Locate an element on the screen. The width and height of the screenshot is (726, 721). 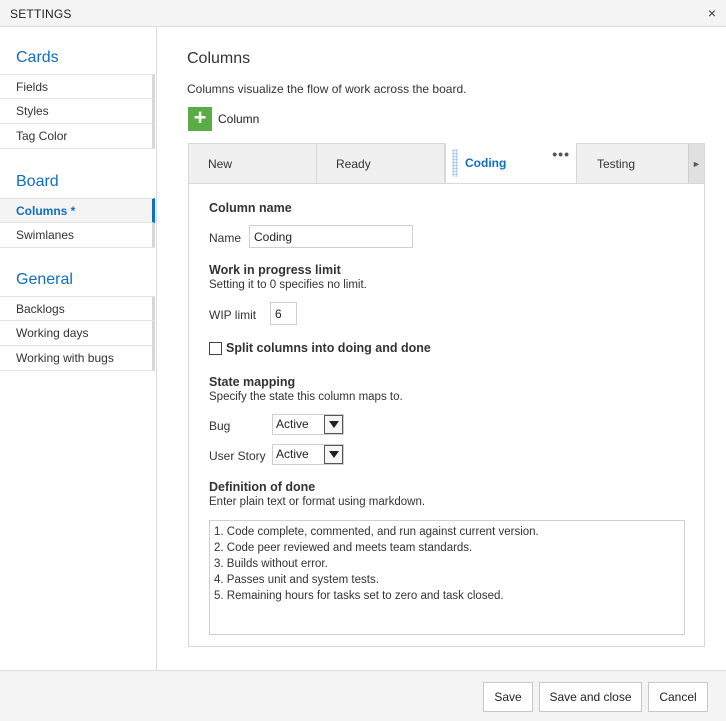
more-options-icon: ••• is located at coordinates (561, 154).